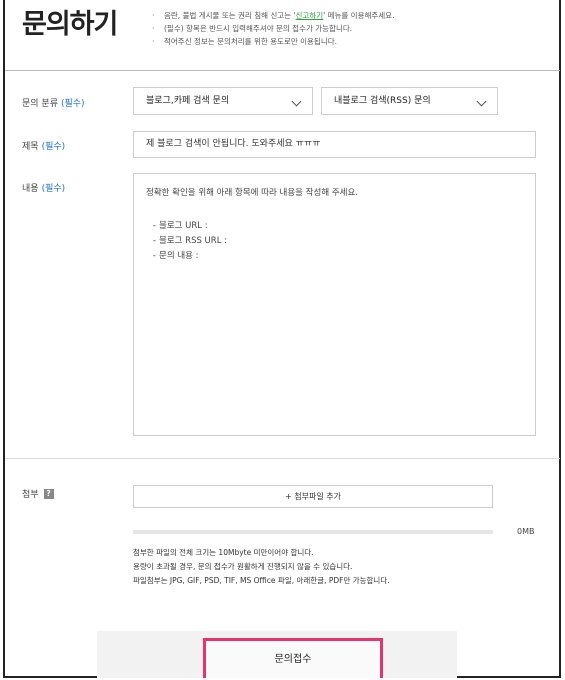  What do you see at coordinates (252, 28) in the screenshot?
I see `notice-item: · (필수) 항목은 반드시 입력해주셔야 문의 접수가 가능합니다.` at bounding box center [252, 28].